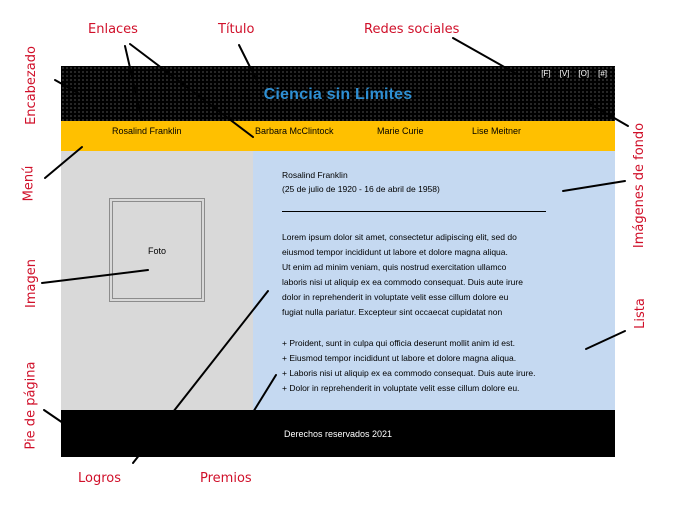 This screenshot has width=683, height=517. What do you see at coordinates (67, 87) in the screenshot?
I see `arrow-encabezado` at bounding box center [67, 87].